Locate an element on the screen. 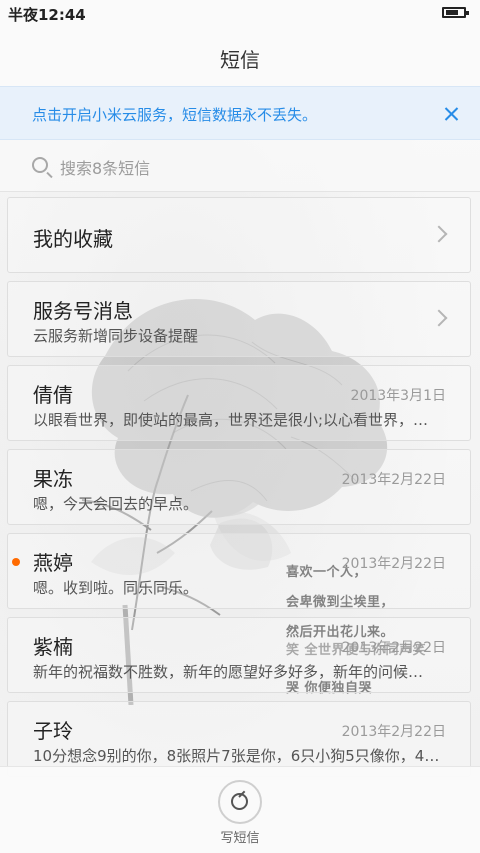 This screenshot has width=480, height=853. cloud-service-banner: 点击开启小米云服务，短信数据永不丢失。 is located at coordinates (240, 113).